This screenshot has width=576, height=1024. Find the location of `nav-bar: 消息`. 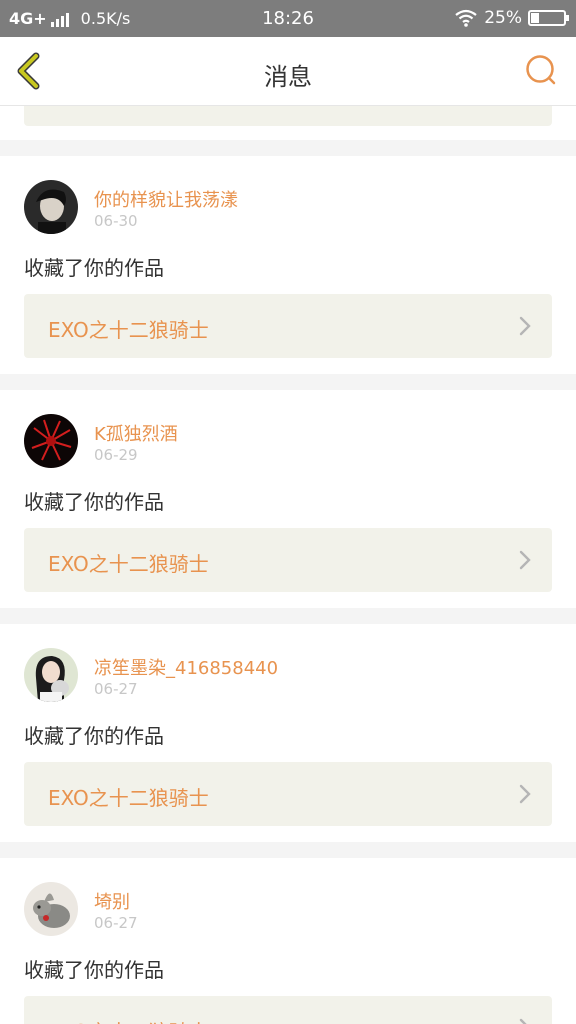

nav-bar: 消息 is located at coordinates (288, 71).